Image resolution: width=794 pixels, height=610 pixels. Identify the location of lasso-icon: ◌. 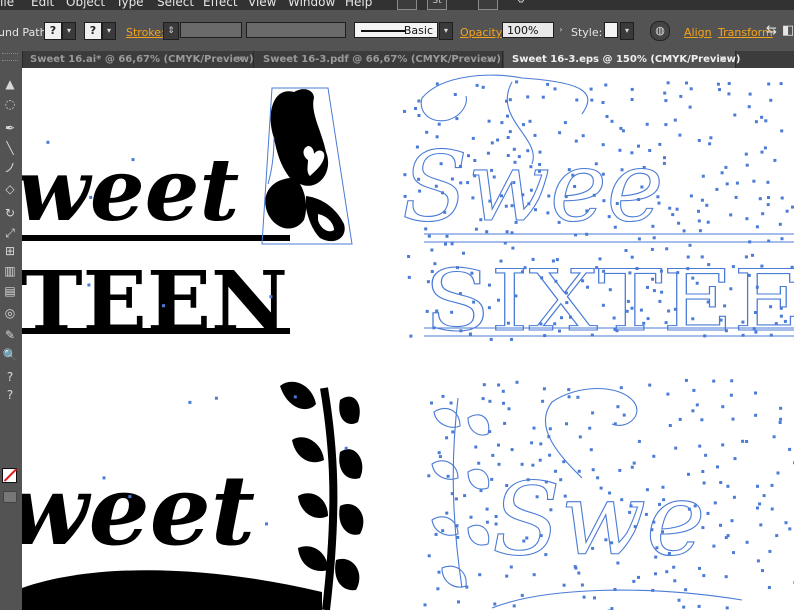
(10, 104).